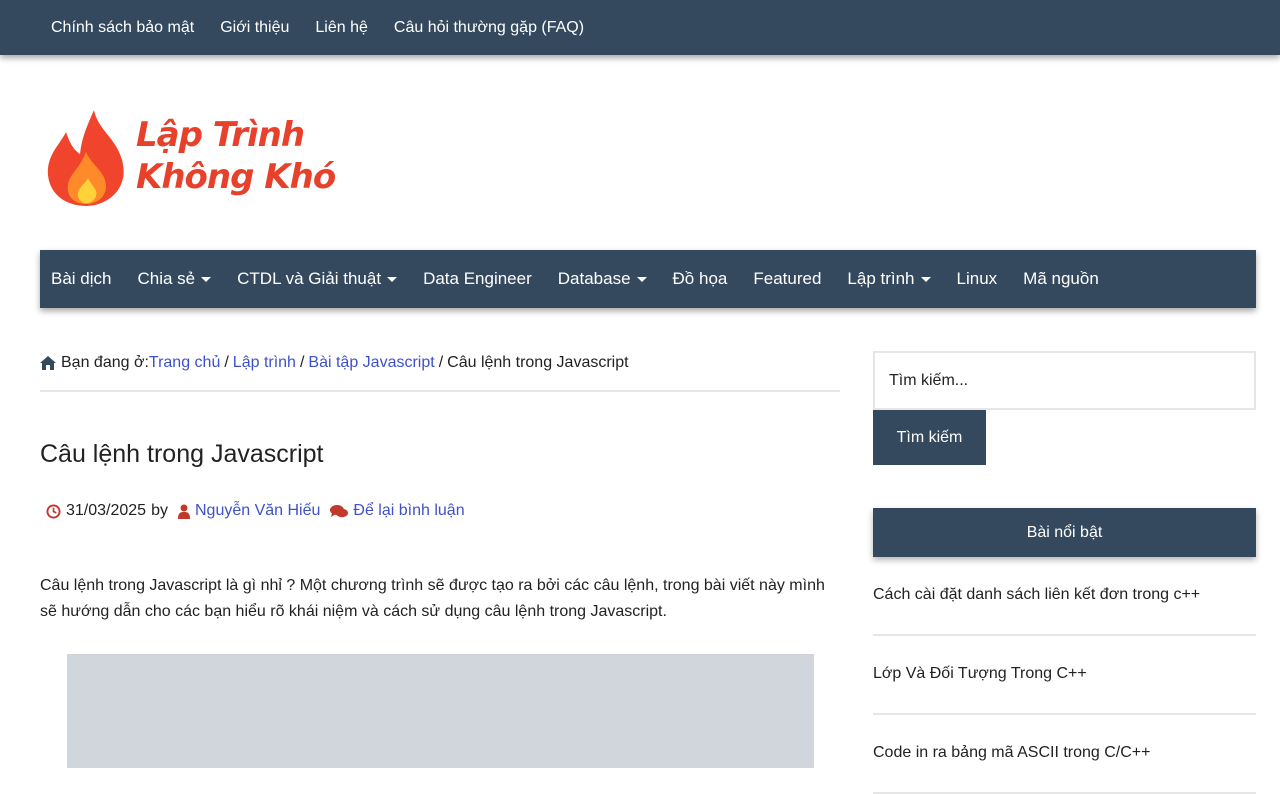  I want to click on nav-item-linux: Linux, so click(977, 279).